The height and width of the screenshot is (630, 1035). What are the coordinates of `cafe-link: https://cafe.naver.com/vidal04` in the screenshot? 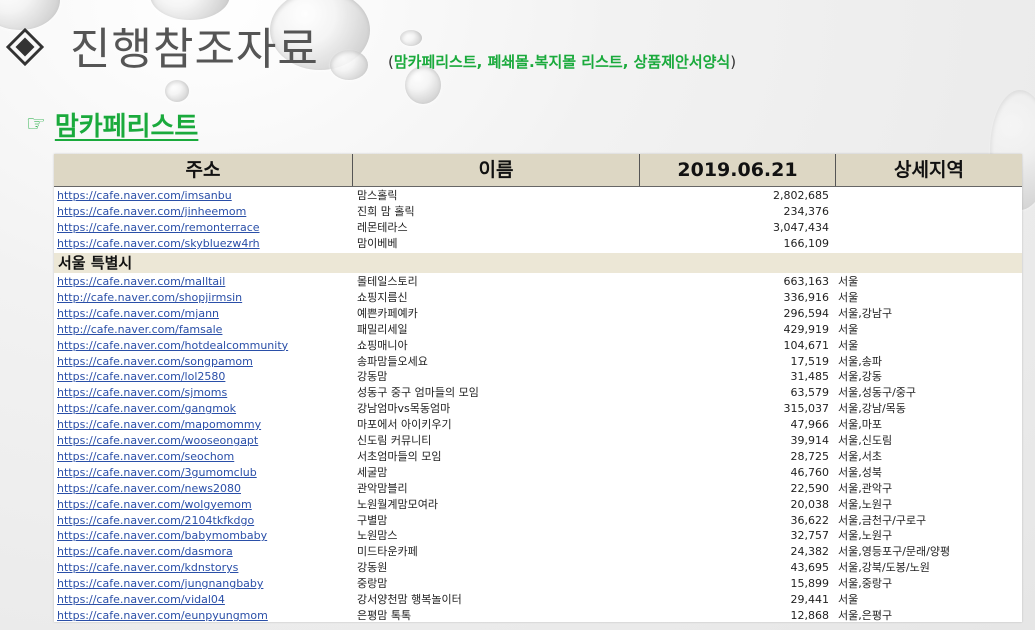 It's located at (202, 600).